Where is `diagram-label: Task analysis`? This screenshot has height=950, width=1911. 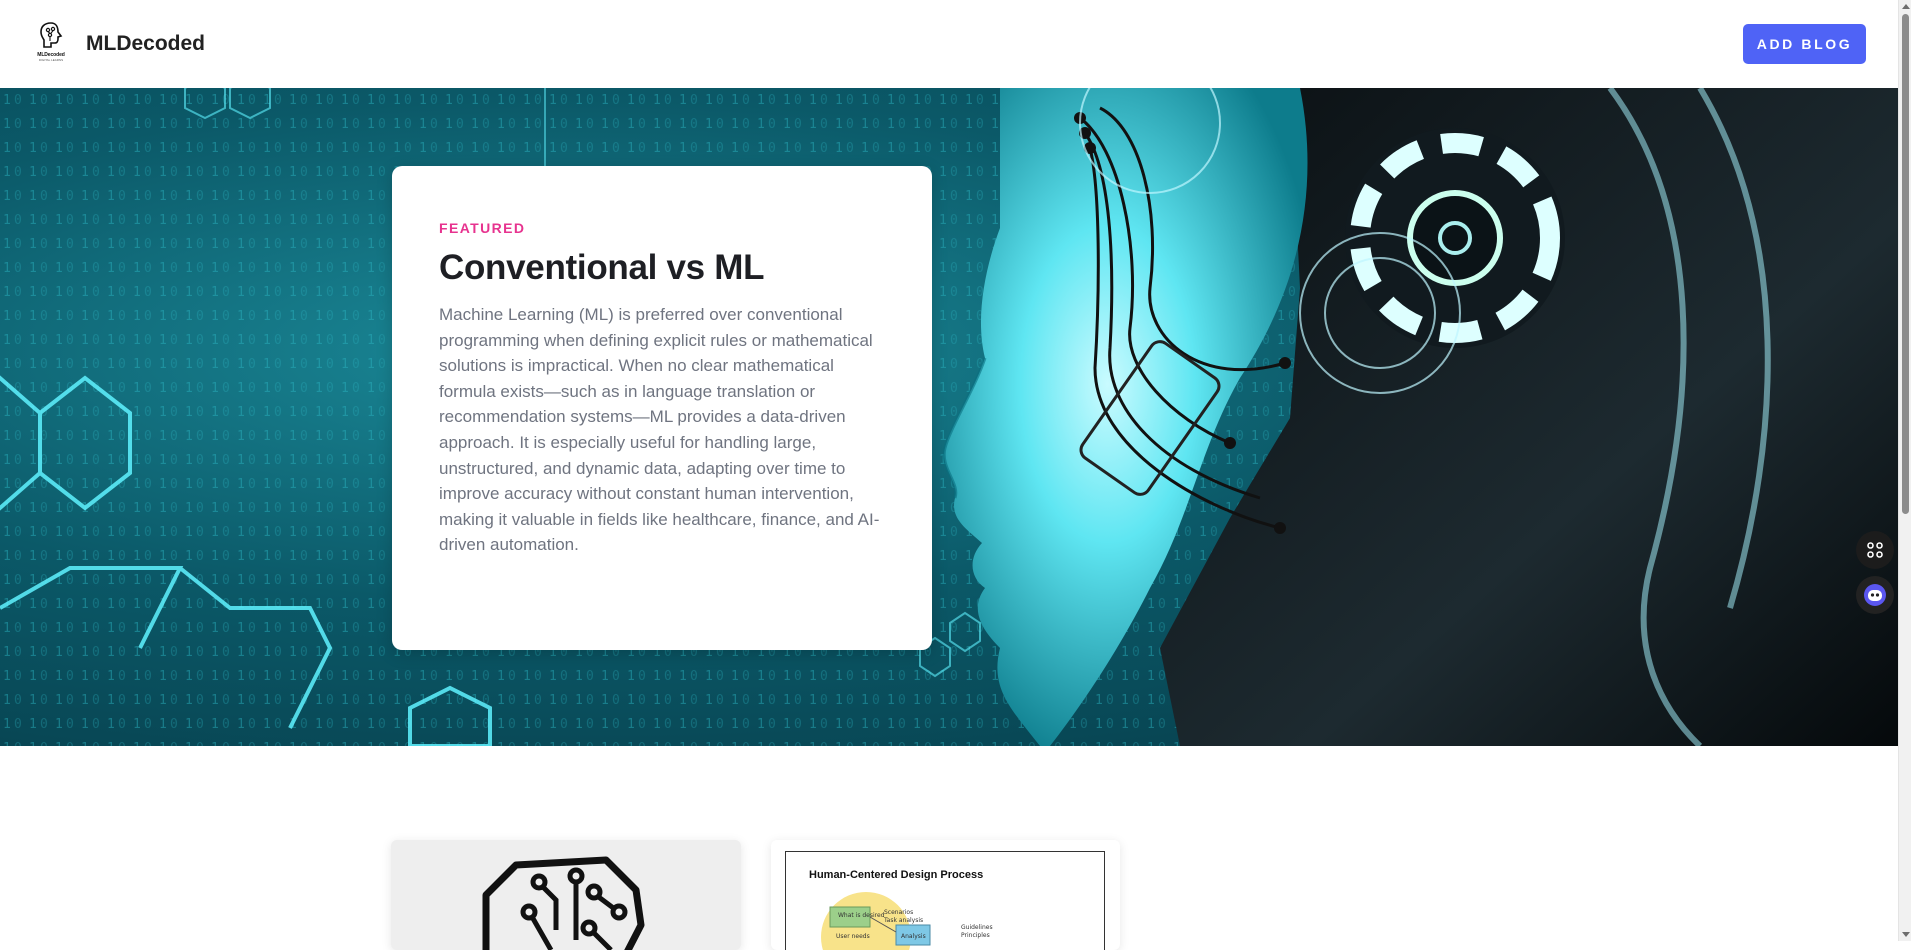
diagram-label: Task analysis is located at coordinates (903, 920).